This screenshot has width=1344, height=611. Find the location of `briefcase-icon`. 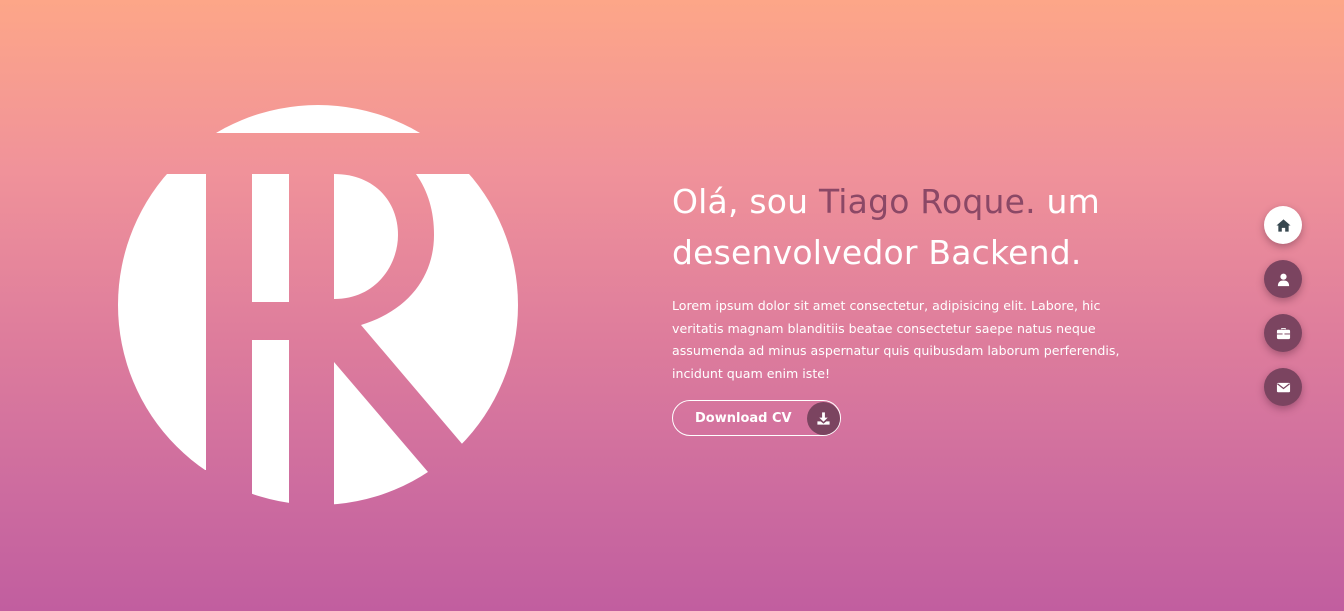

briefcase-icon is located at coordinates (1283, 333).